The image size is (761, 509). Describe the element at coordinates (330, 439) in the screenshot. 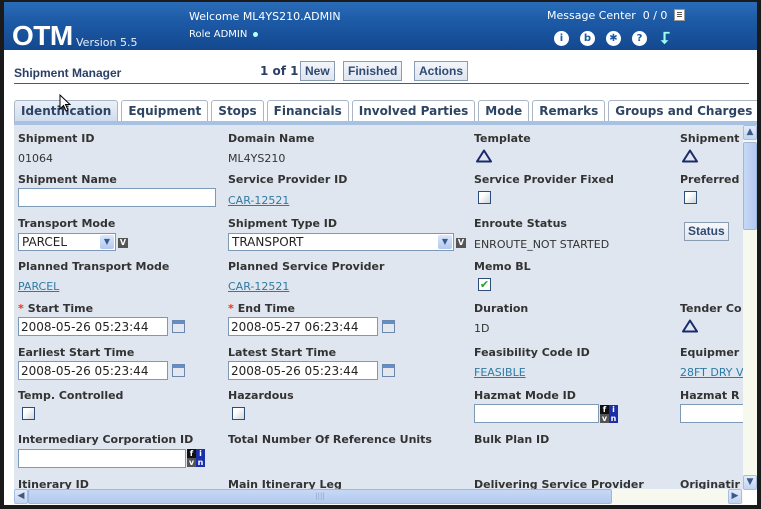

I see `total-reference-units-label: Total Number Of Reference Units` at that location.